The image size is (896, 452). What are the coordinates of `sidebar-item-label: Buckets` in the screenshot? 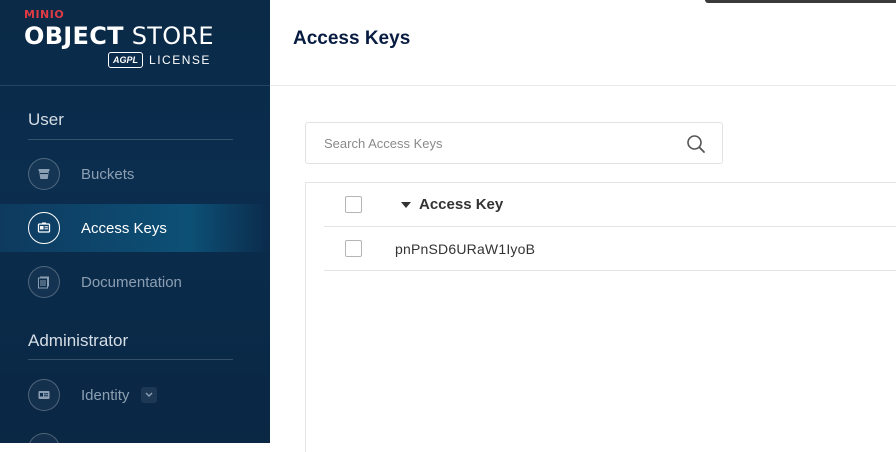 It's located at (108, 174).